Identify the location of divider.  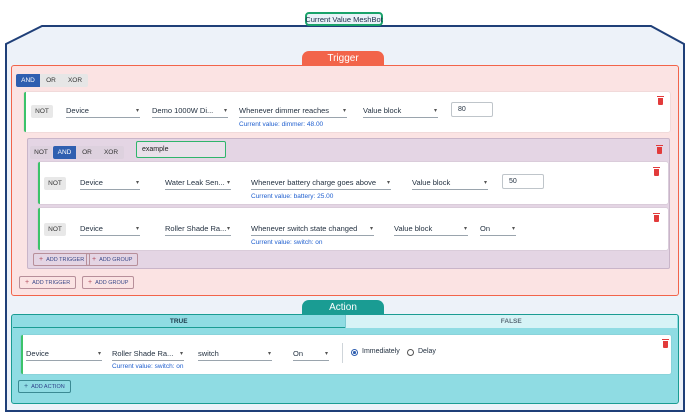
(342, 353).